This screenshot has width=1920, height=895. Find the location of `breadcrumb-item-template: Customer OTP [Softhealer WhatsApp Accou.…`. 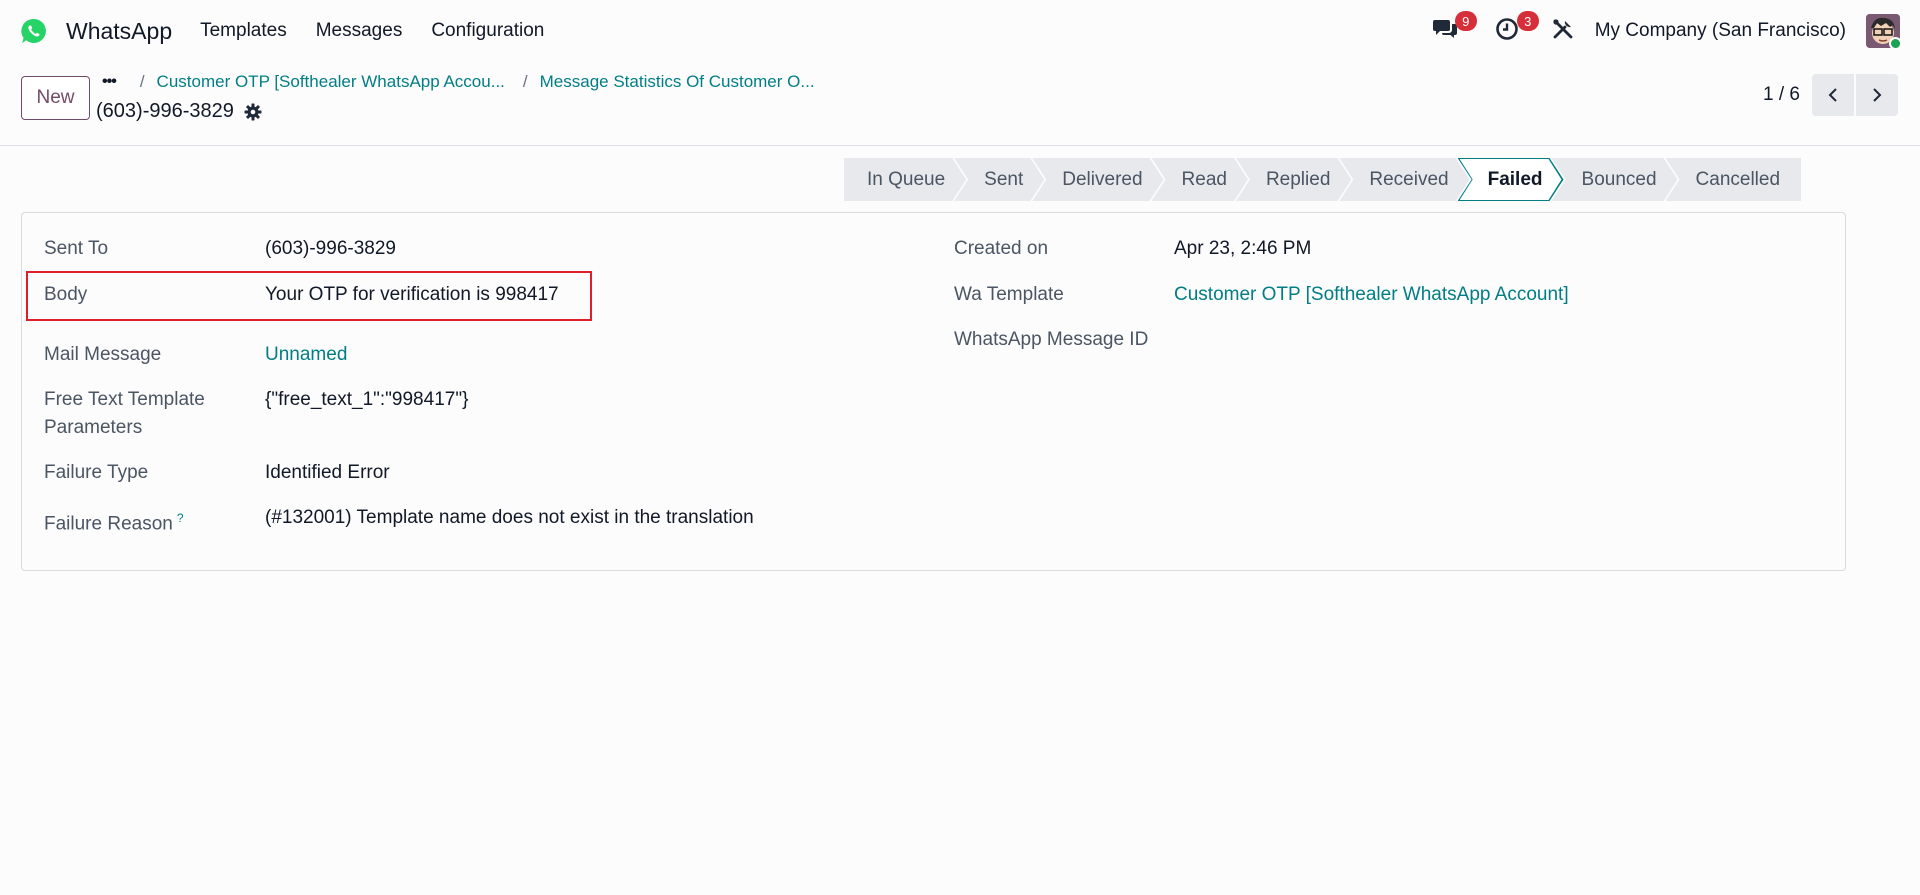

breadcrumb-item-template: Customer OTP [Softhealer WhatsApp Accou.… is located at coordinates (331, 82).